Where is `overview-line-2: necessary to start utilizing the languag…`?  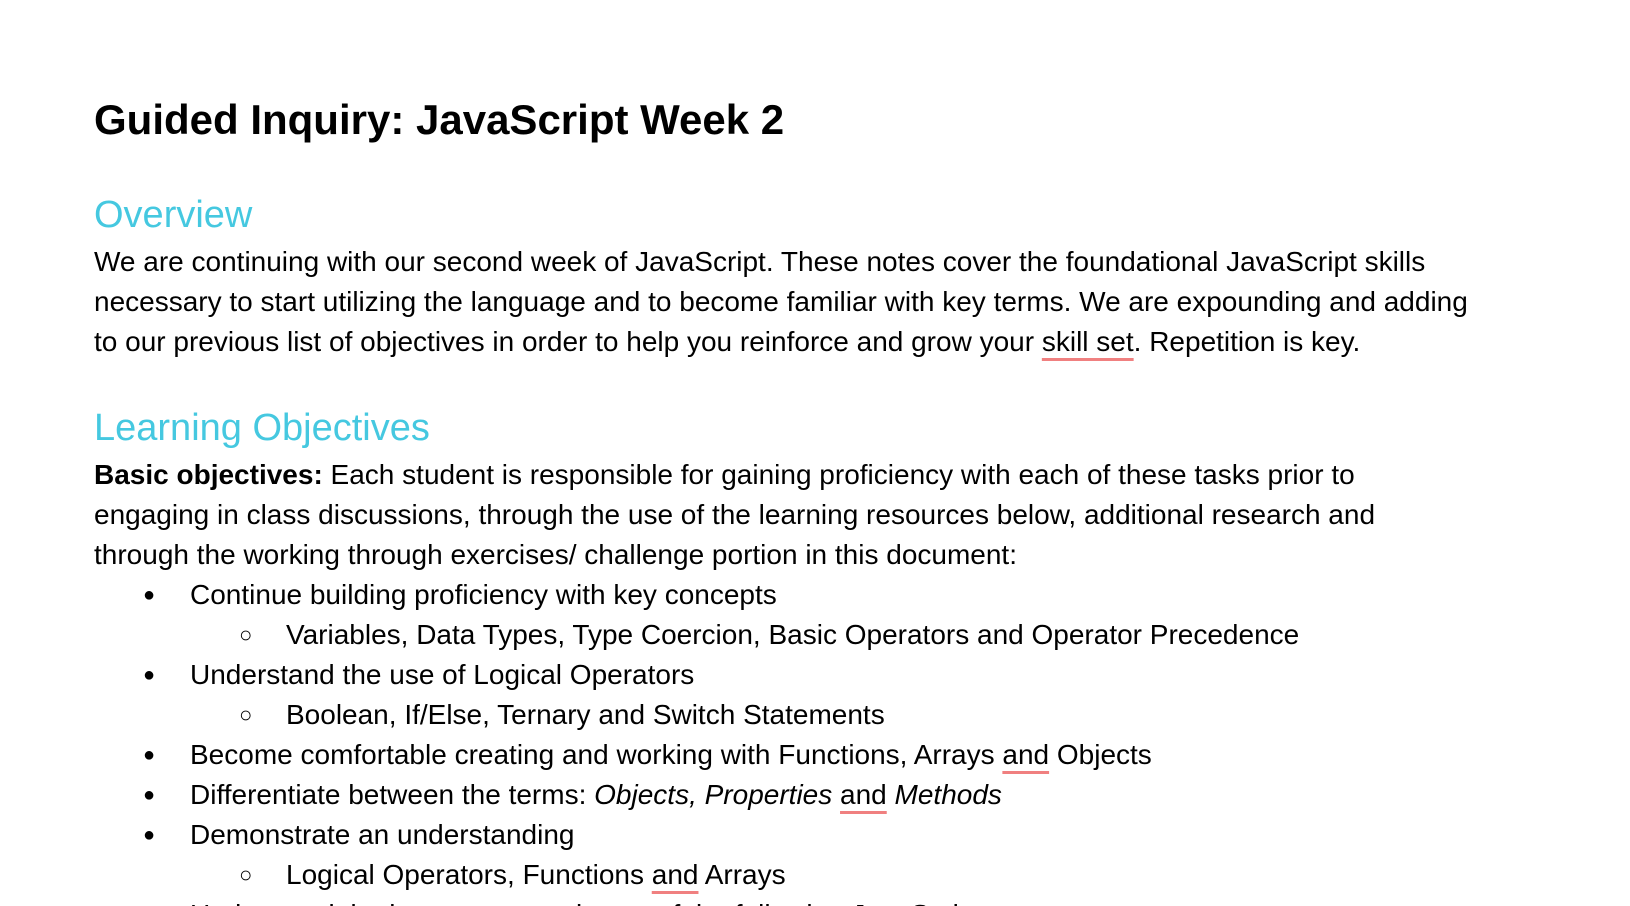 overview-line-2: necessary to start utilizing the languag… is located at coordinates (781, 301).